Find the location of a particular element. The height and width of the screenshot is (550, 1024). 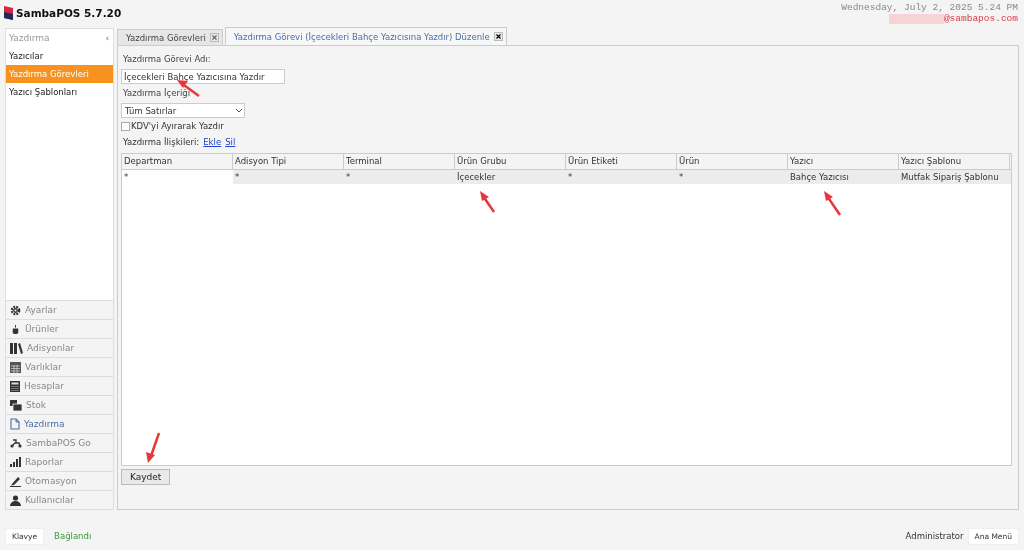

column-header: Terminal is located at coordinates (399, 161).